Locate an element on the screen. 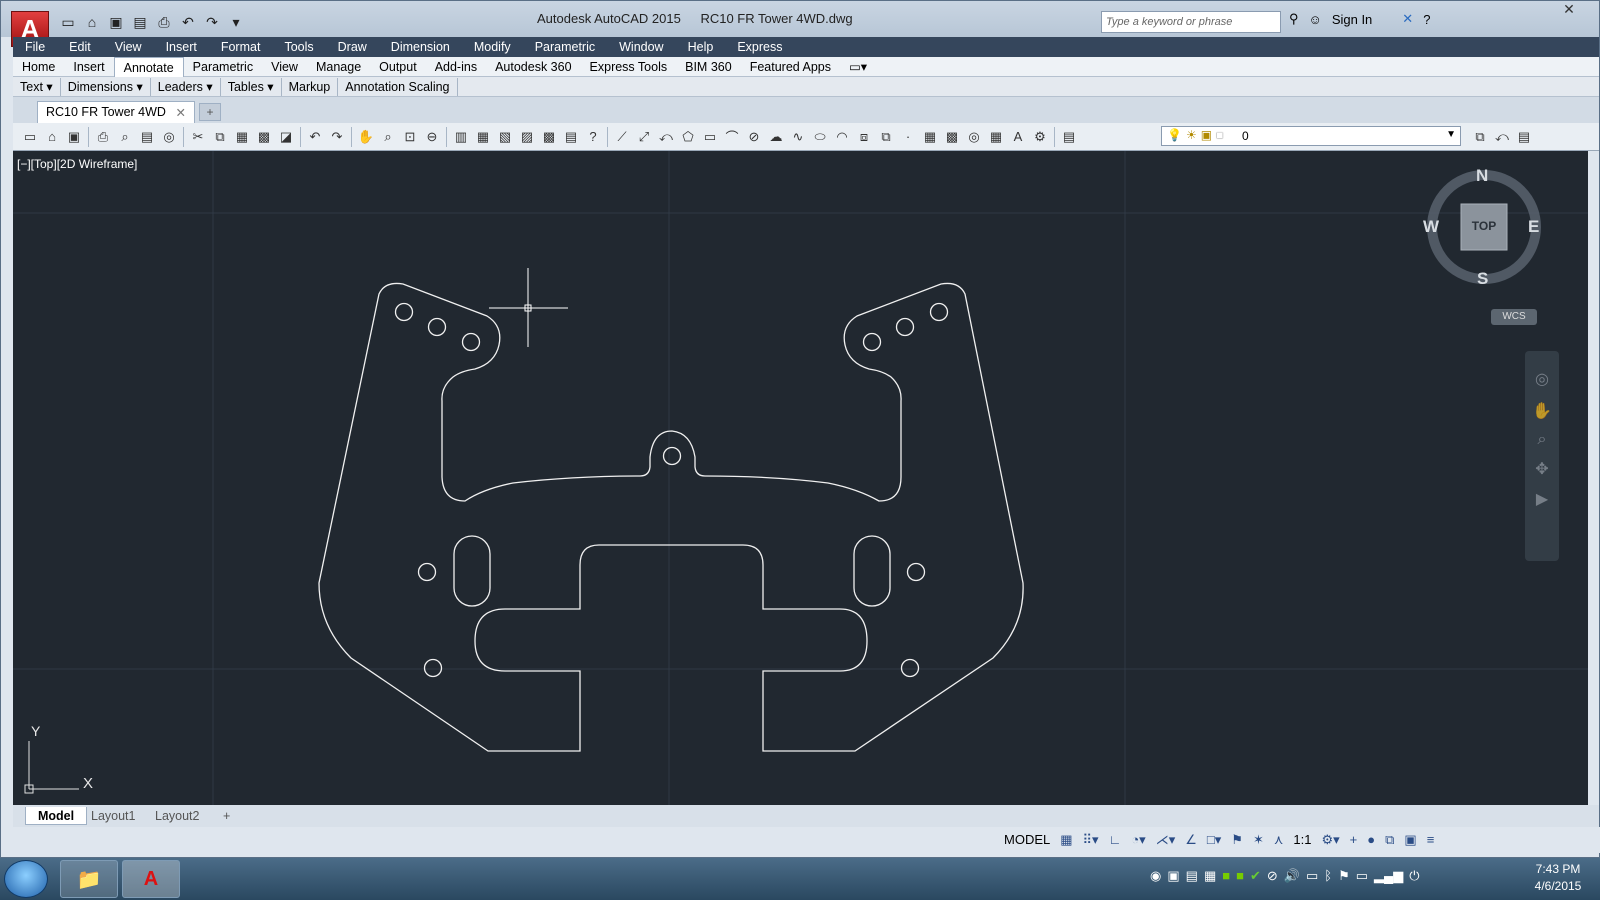 The image size is (1600, 900). isodraft-icon: ⋌▾ is located at coordinates (1166, 840).